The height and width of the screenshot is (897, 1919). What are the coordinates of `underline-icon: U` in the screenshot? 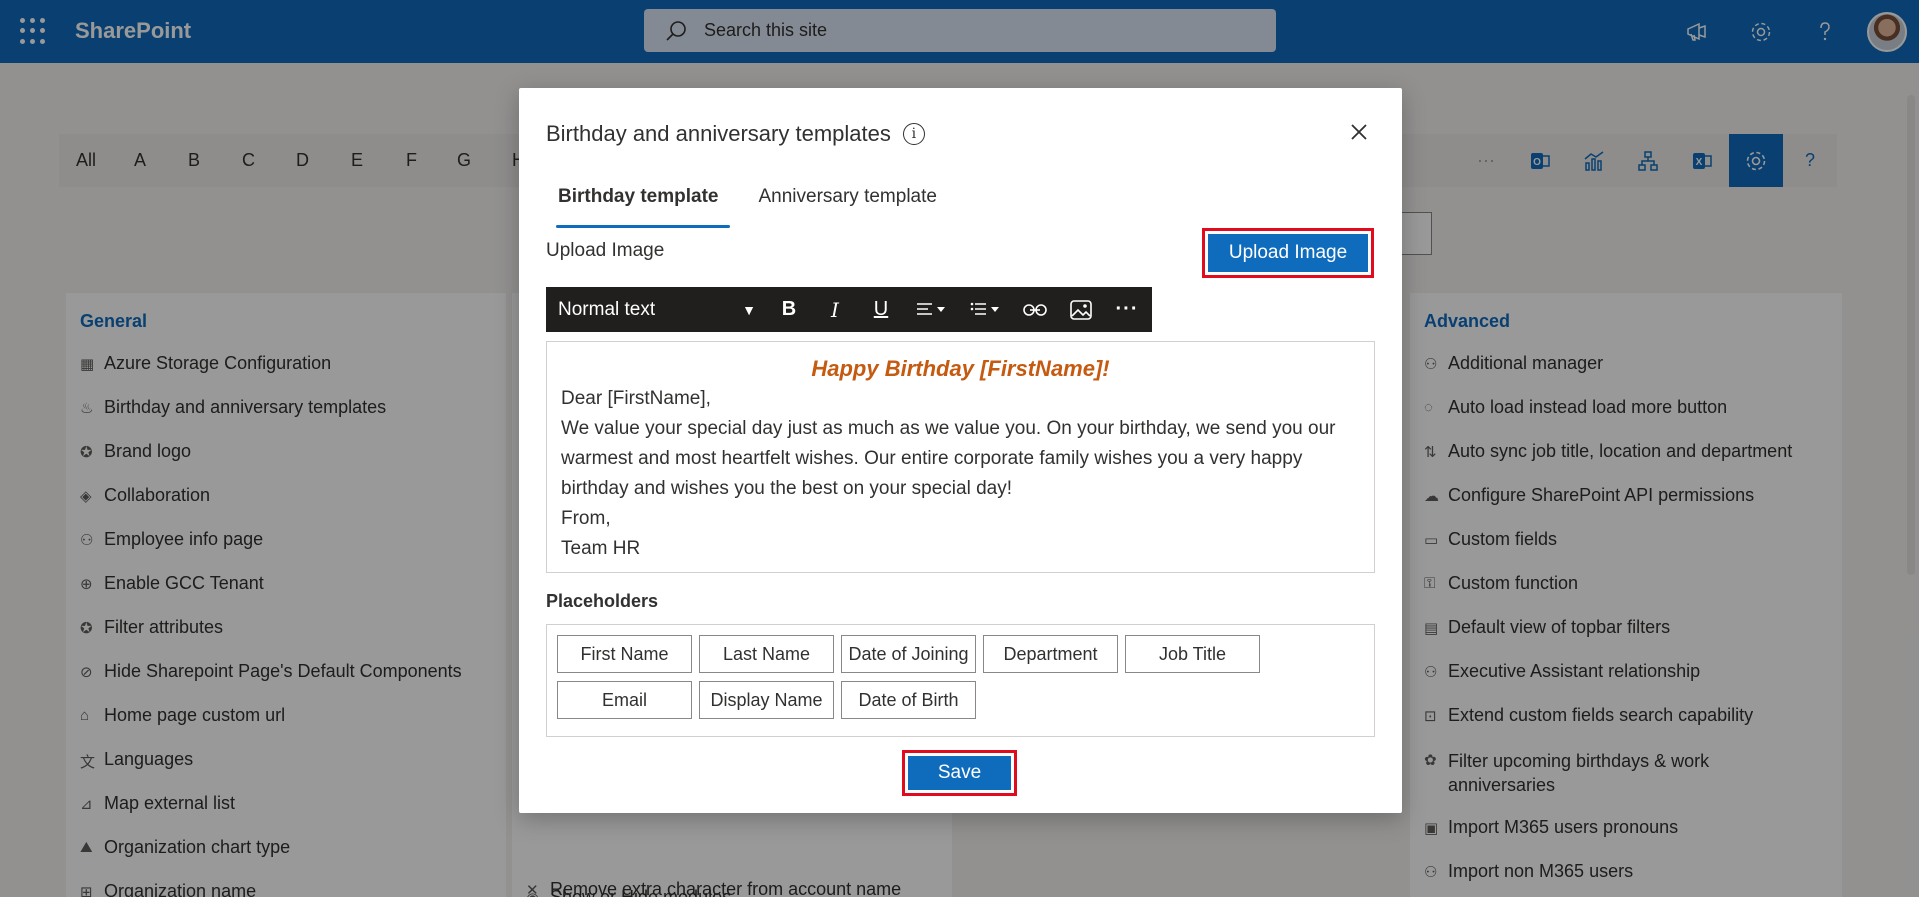 It's located at (881, 309).